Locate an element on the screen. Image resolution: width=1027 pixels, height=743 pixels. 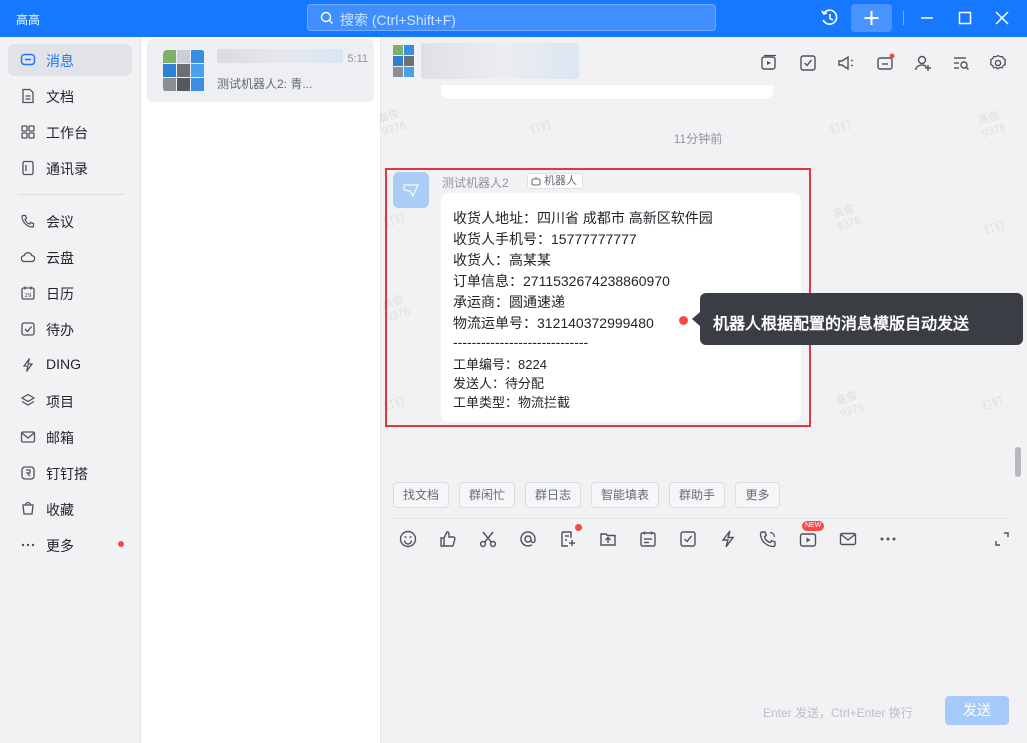
send-button: 发送 is located at coordinates (977, 710).